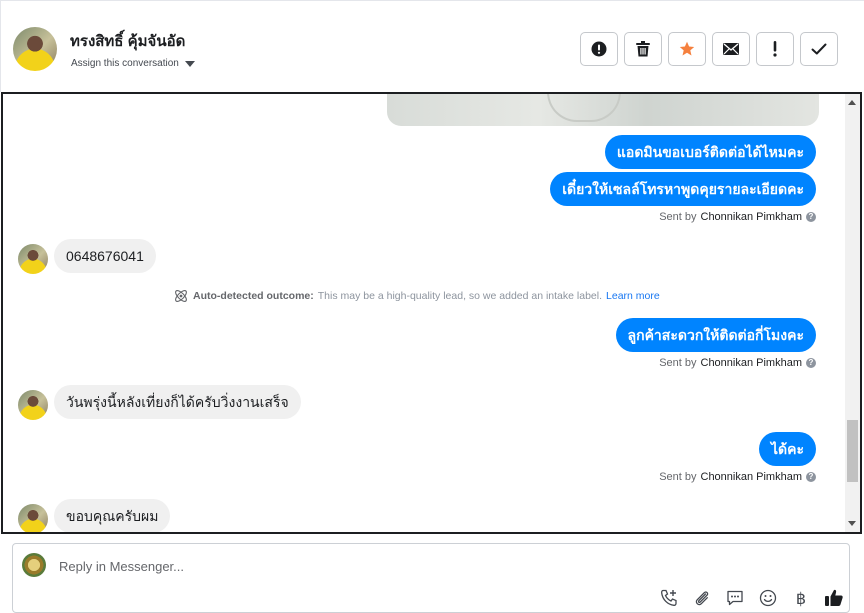  I want to click on paperclip-icon, so click(702, 598).